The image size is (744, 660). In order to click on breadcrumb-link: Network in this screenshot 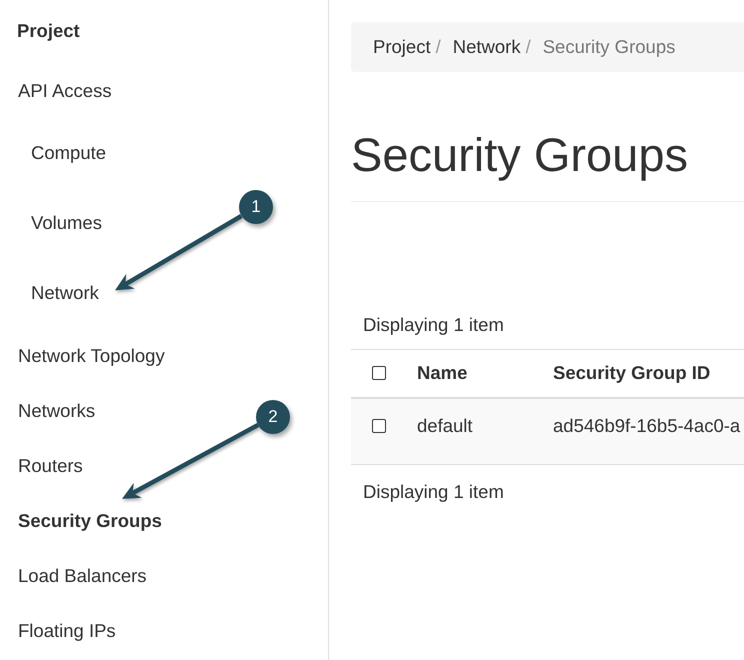, I will do `click(486, 47)`.